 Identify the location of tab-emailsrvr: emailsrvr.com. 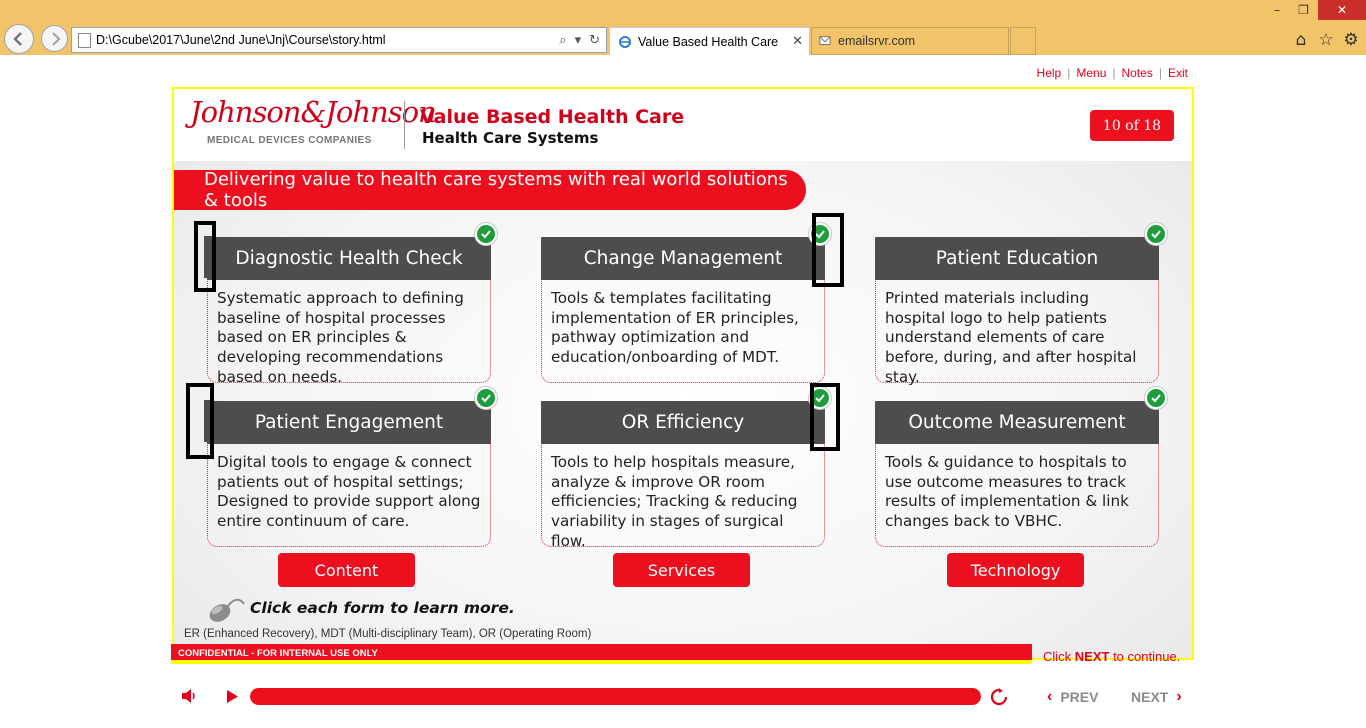
(910, 41).